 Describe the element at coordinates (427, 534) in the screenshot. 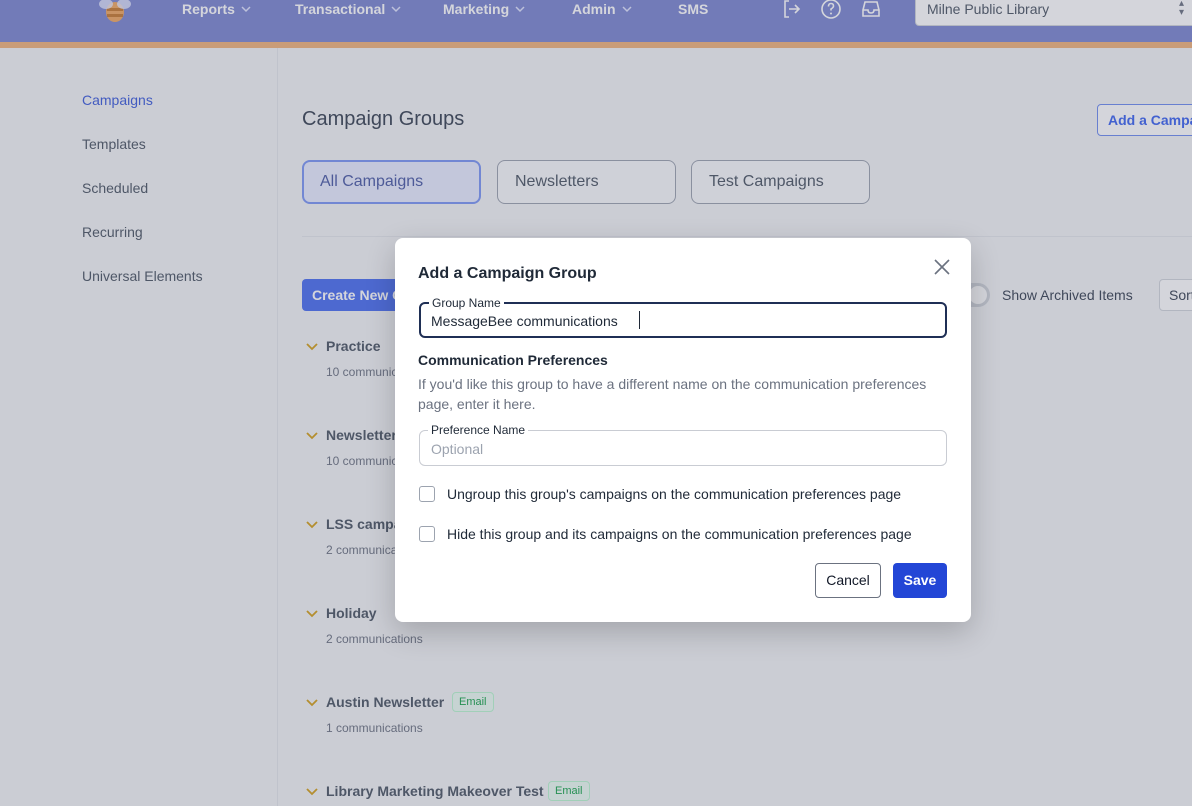

I see `hide-group-checkbox` at that location.